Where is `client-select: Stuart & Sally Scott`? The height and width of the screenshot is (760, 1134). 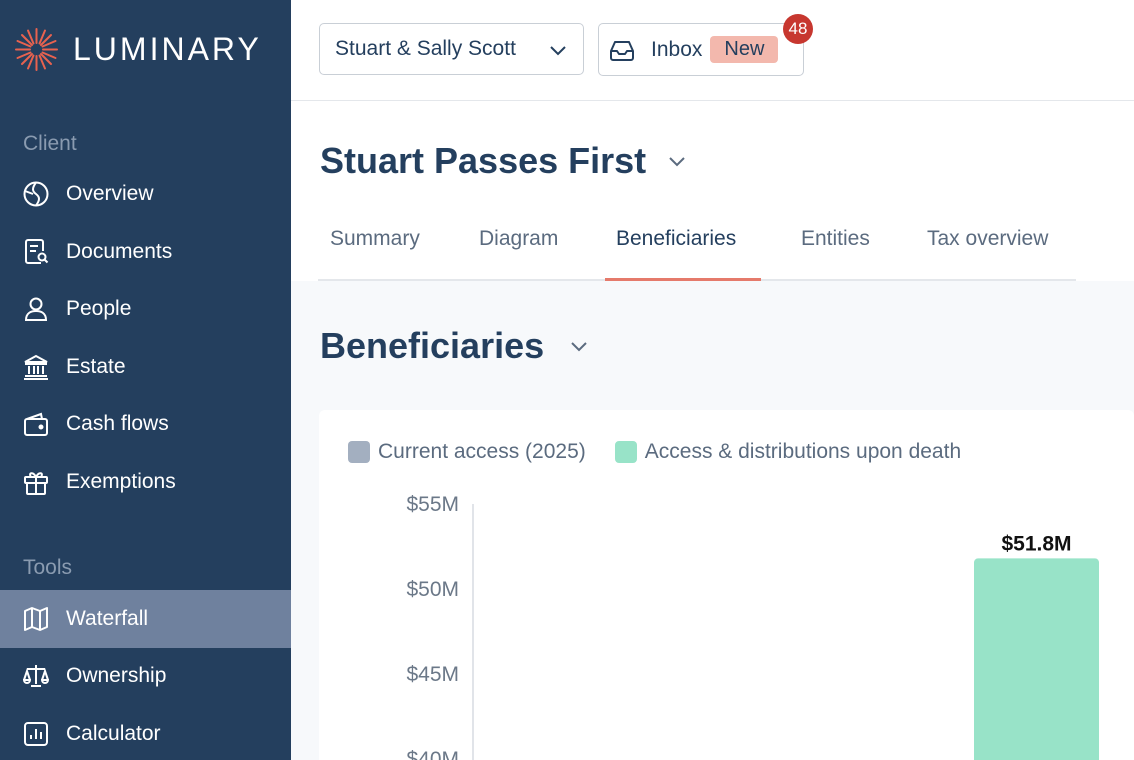
client-select: Stuart & Sally Scott is located at coordinates (451, 49).